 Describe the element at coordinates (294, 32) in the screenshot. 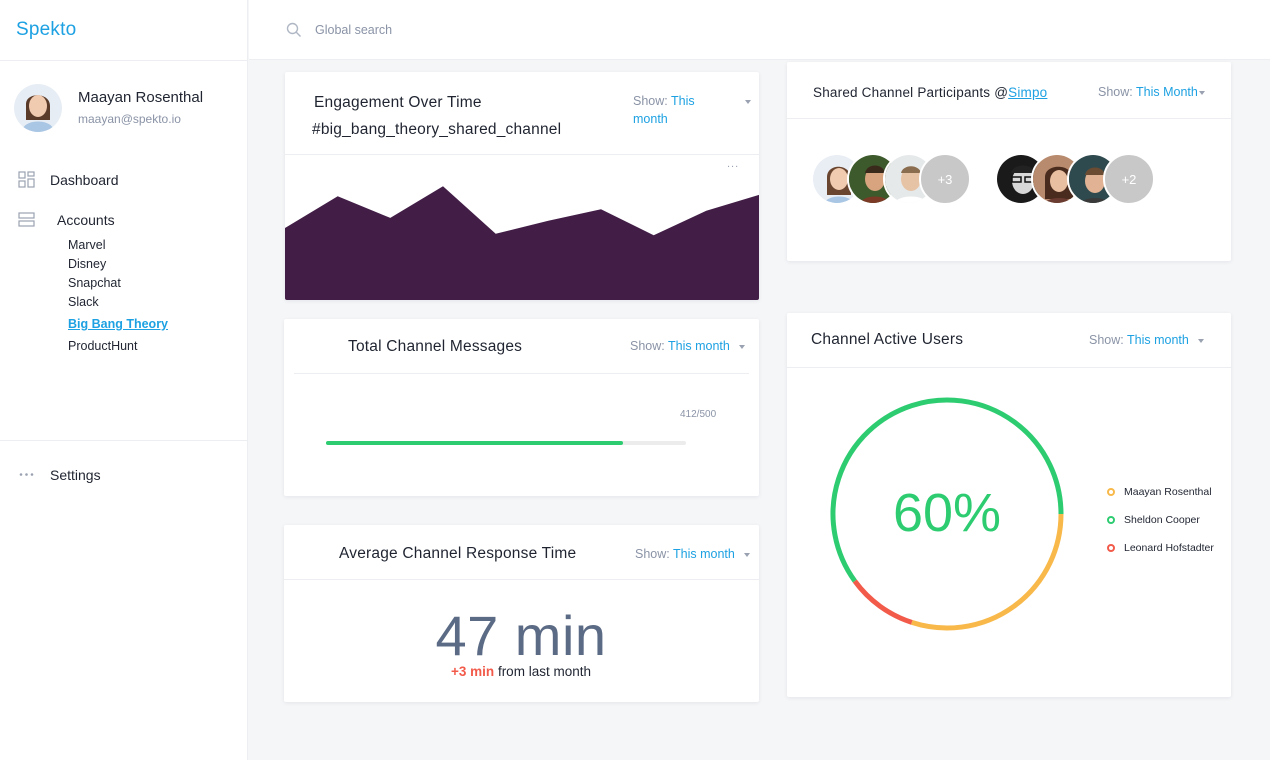

I see `search-icon` at that location.